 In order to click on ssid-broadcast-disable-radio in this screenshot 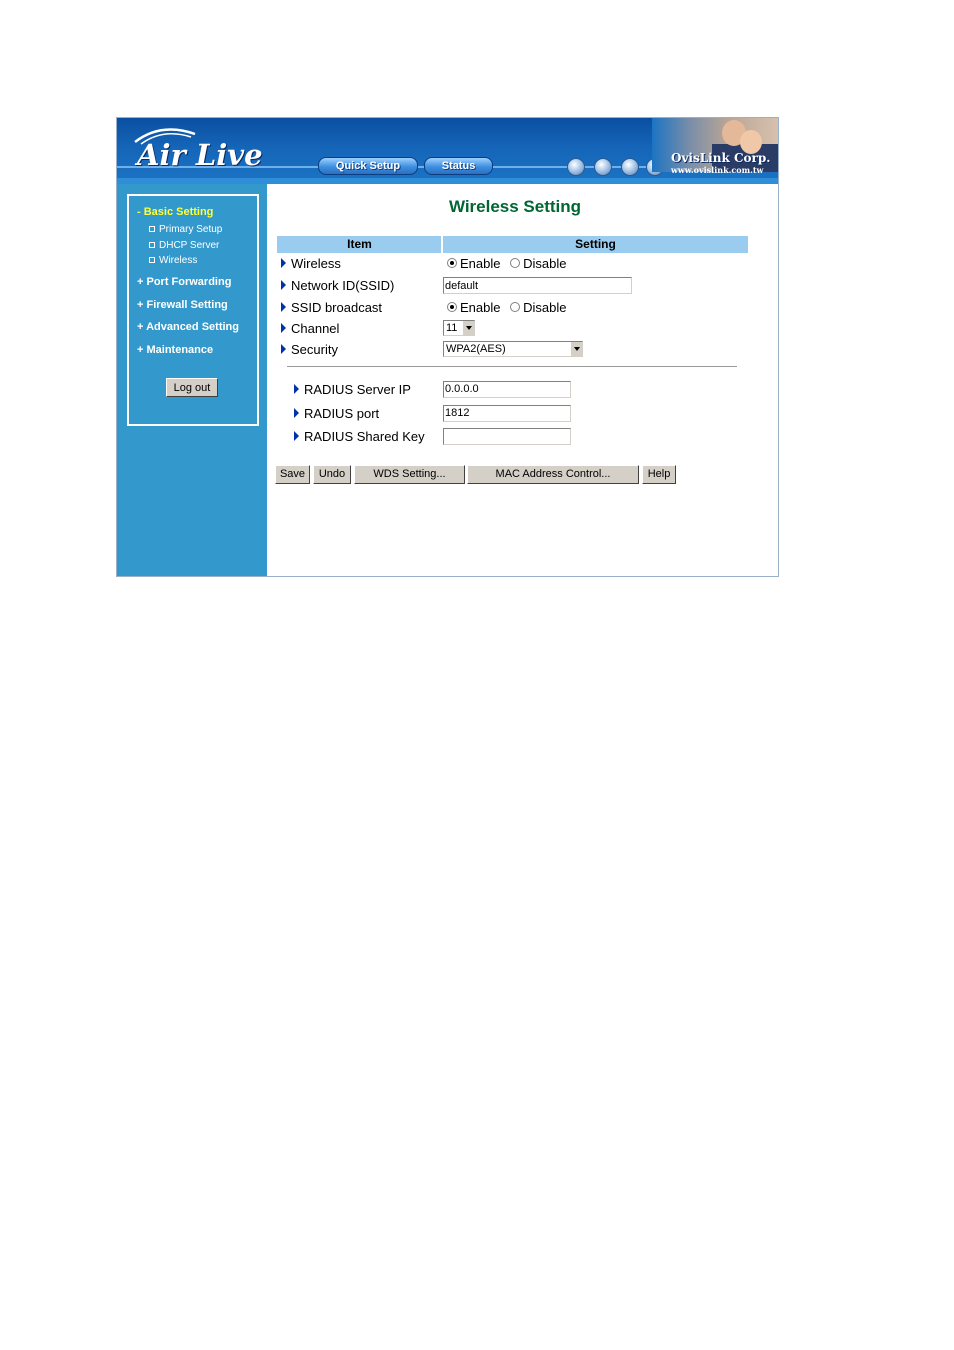, I will do `click(515, 307)`.